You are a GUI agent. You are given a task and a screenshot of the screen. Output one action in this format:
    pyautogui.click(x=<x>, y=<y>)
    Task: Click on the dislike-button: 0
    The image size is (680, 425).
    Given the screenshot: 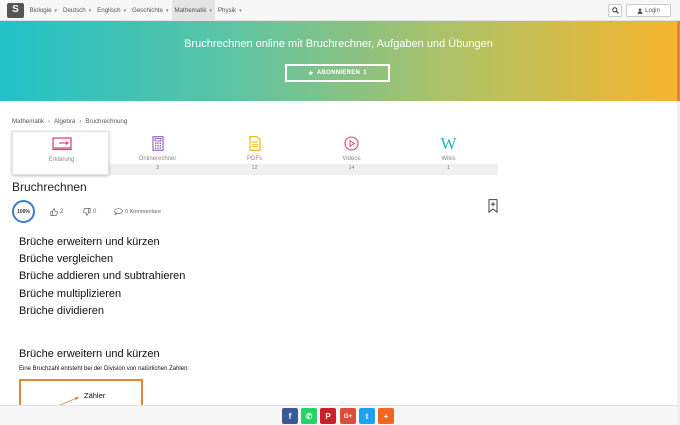 What is the action you would take?
    pyautogui.click(x=89, y=212)
    